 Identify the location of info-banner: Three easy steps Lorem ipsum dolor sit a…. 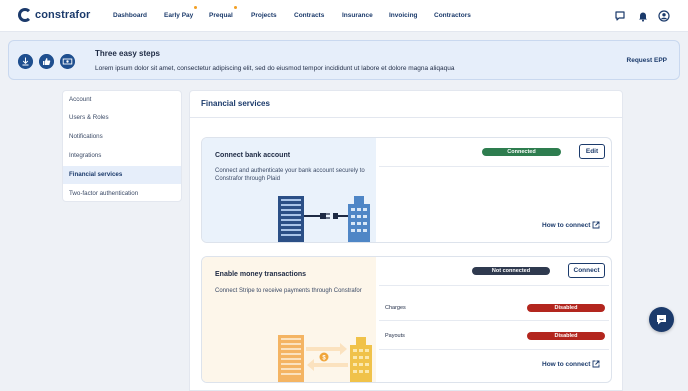
(344, 60).